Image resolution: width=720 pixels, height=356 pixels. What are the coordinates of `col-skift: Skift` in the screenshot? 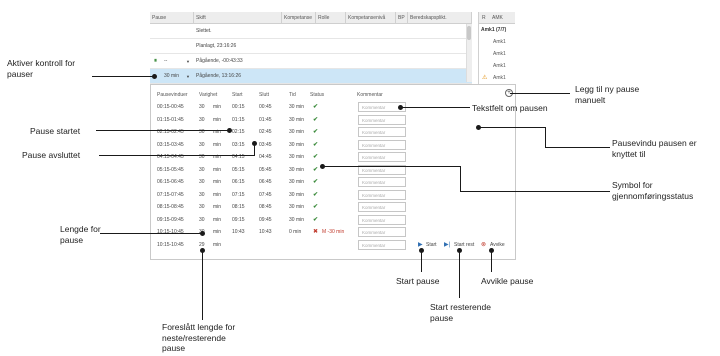 It's located at (238, 18).